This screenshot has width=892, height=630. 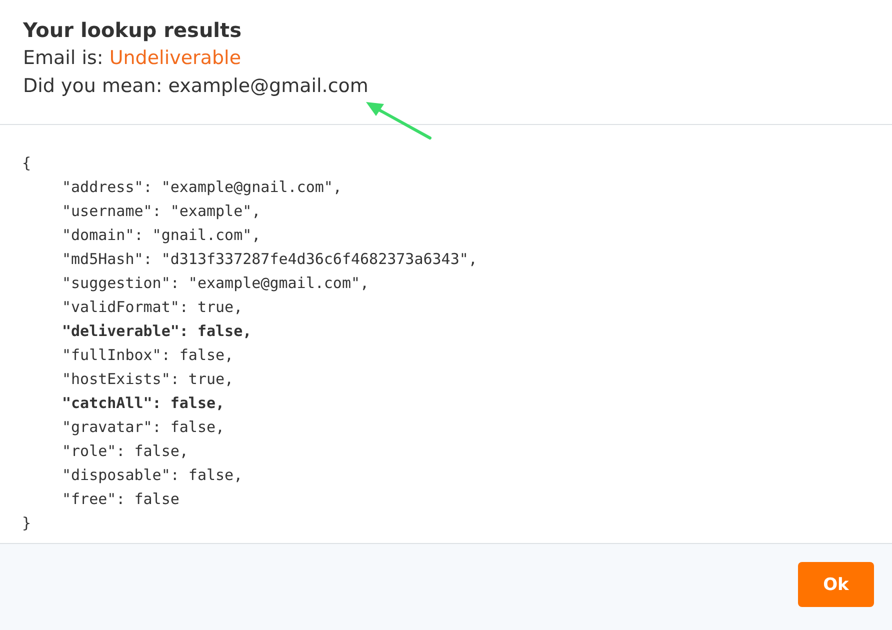 I want to click on suggestion-label: Did you mean:, so click(x=92, y=86).